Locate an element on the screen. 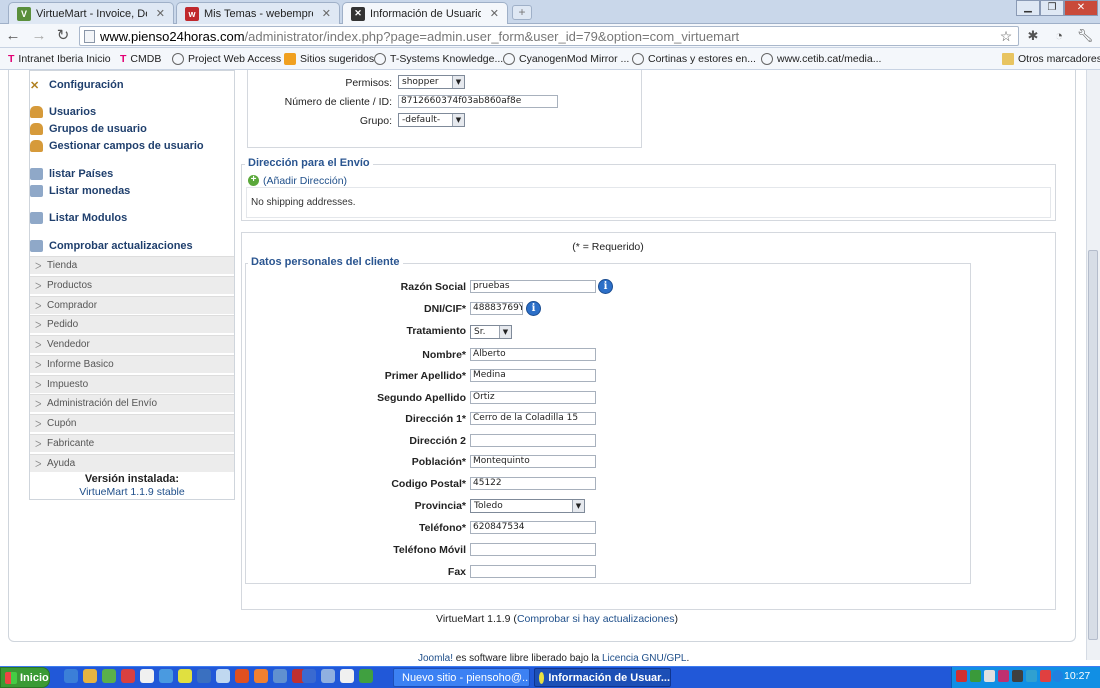 This screenshot has width=1100, height=688. bookmark-item: T CMDB is located at coordinates (140, 59).